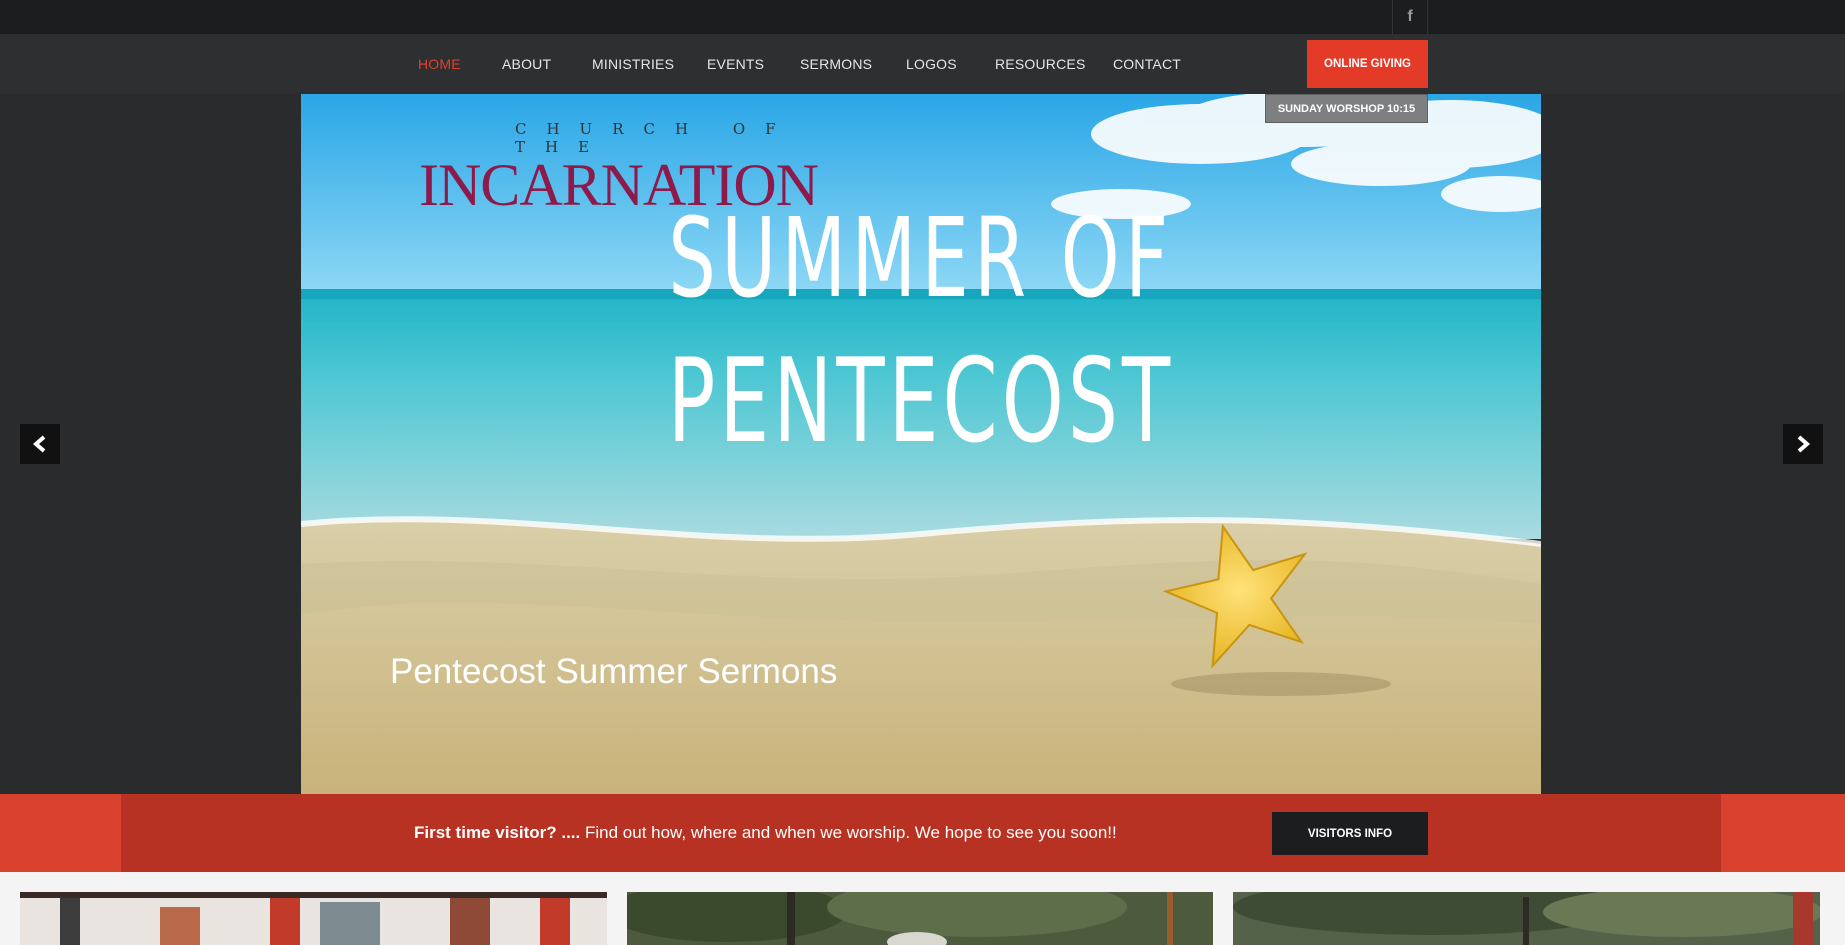  I want to click on online-giving-button: ONLINE GIVING, so click(1367, 64).